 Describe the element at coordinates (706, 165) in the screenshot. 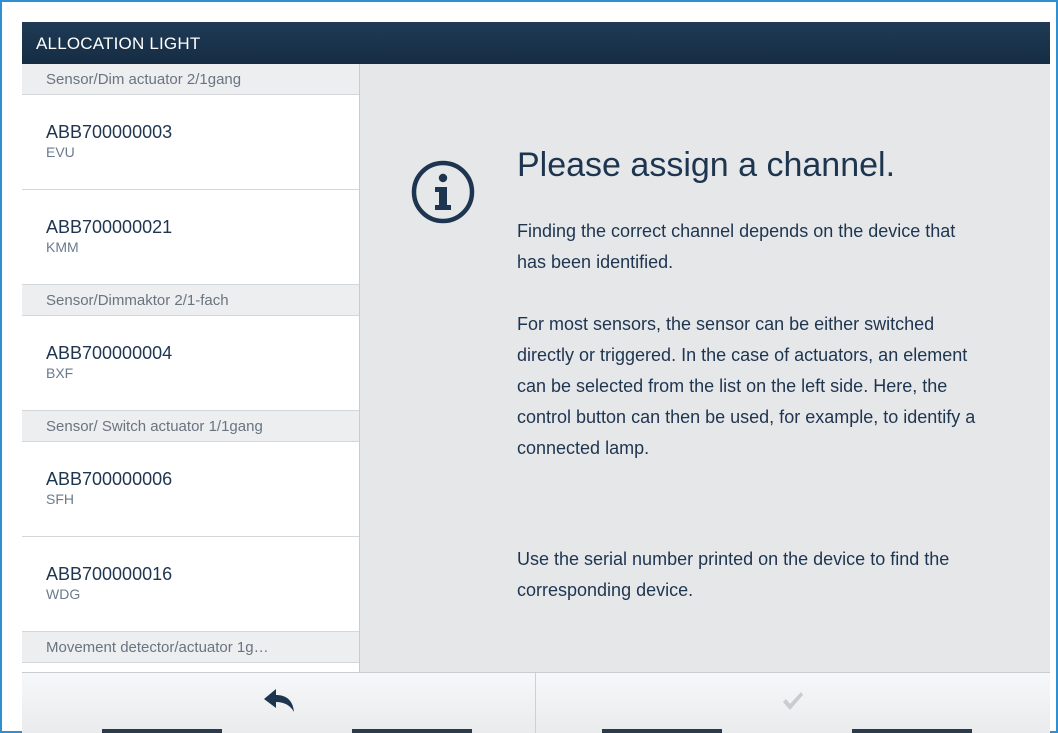

I see `content-title: Please assign a channel.` at that location.